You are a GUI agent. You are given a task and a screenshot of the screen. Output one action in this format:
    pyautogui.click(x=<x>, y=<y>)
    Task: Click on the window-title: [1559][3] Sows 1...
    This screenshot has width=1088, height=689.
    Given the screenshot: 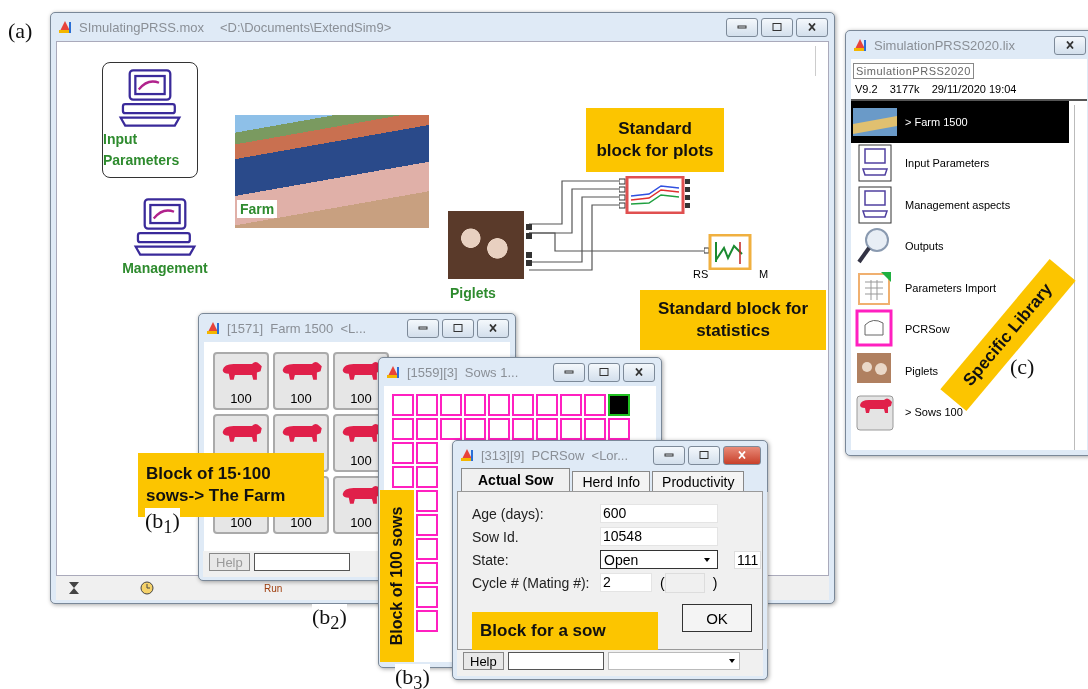 What is the action you would take?
    pyautogui.click(x=463, y=372)
    